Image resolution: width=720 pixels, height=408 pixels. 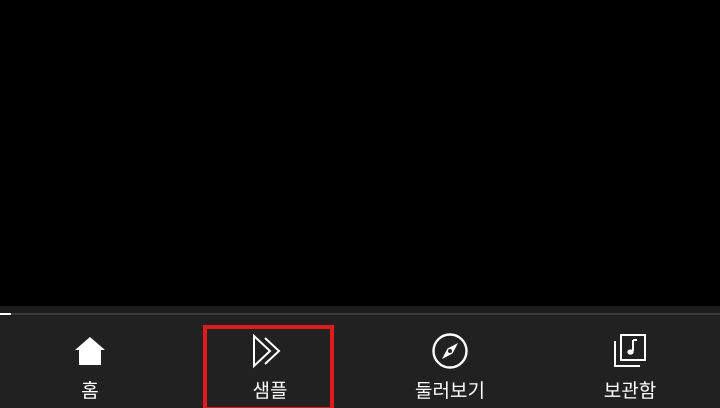 What do you see at coordinates (450, 351) in the screenshot?
I see `explore-icon` at bounding box center [450, 351].